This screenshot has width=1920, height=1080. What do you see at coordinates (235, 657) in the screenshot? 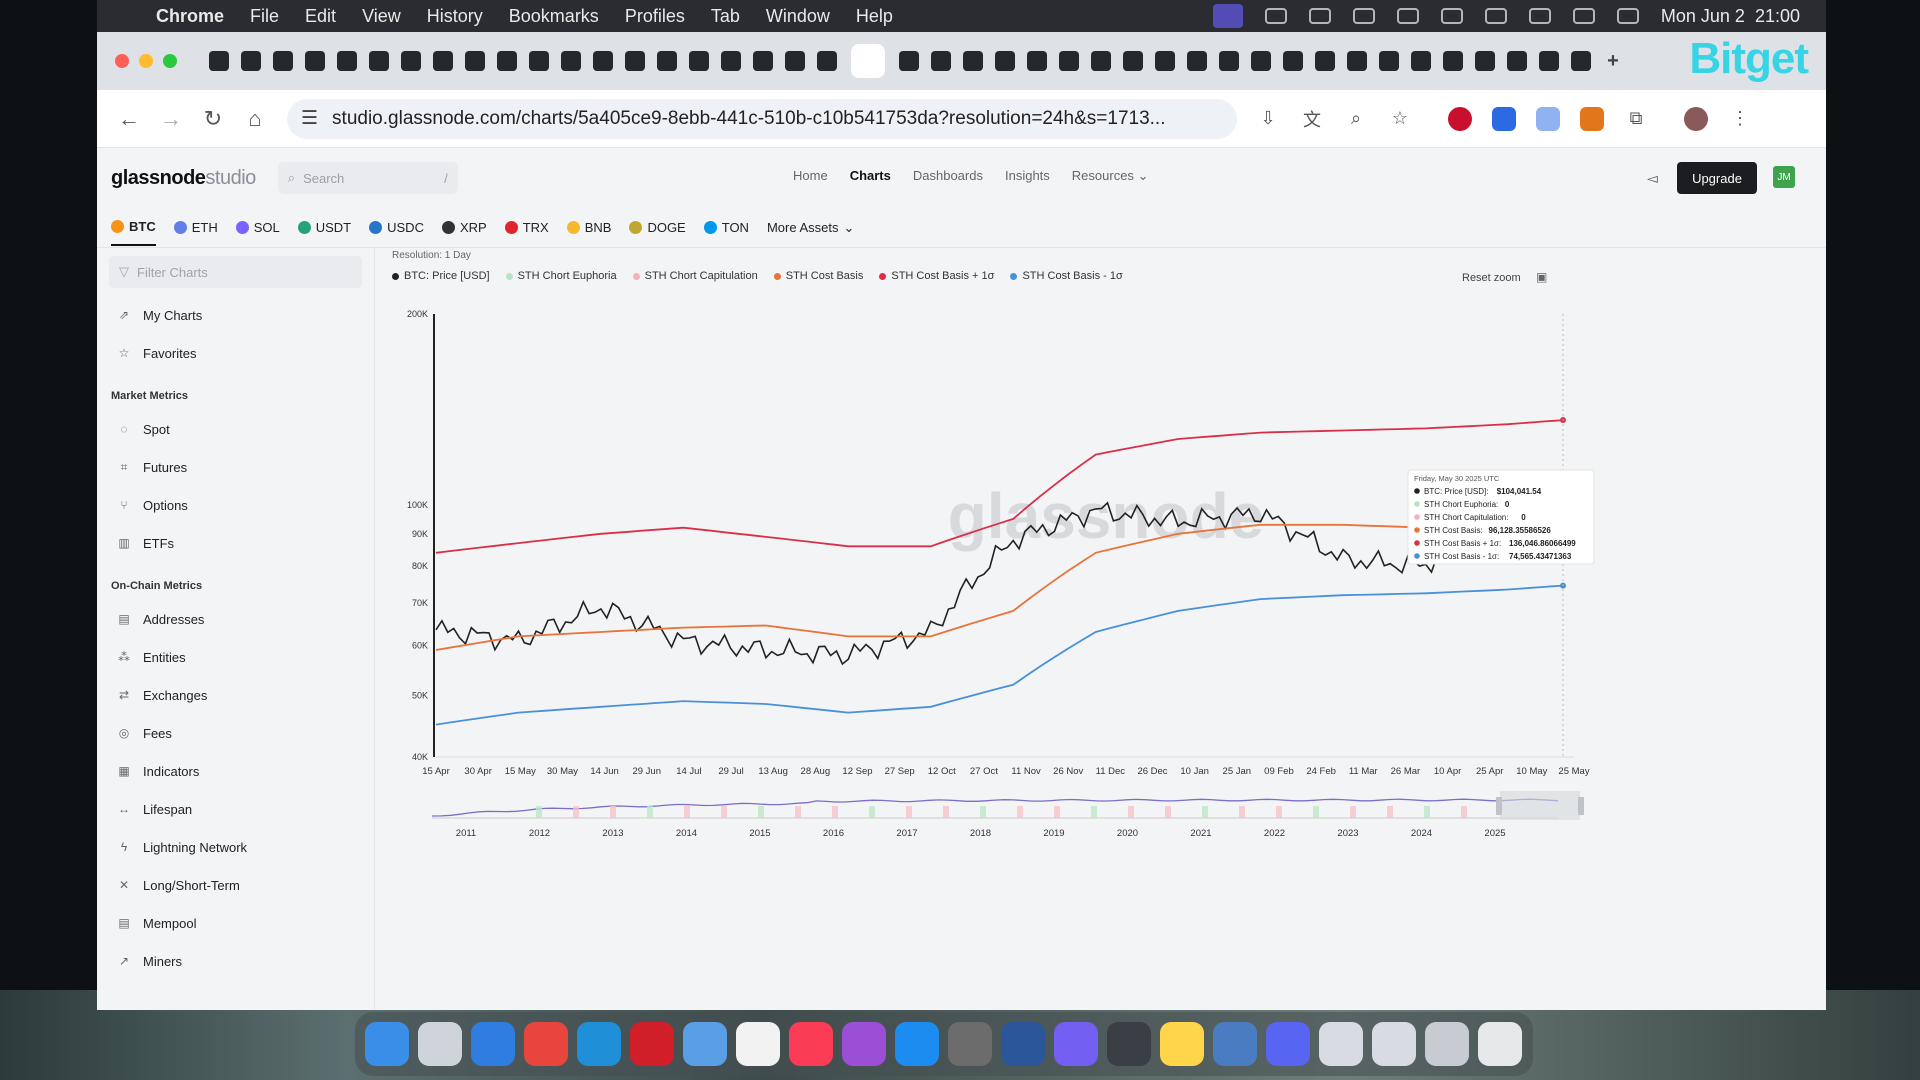
I see `sidebar-item-entities: ⁂ Entities` at bounding box center [235, 657].